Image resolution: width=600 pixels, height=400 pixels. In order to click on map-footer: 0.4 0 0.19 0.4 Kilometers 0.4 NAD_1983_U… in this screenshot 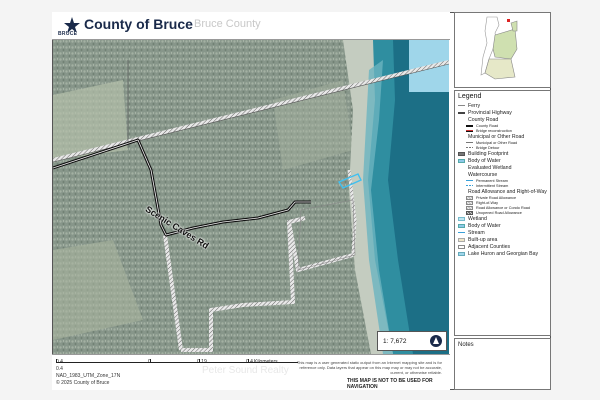, I will do `click(251, 372)`.